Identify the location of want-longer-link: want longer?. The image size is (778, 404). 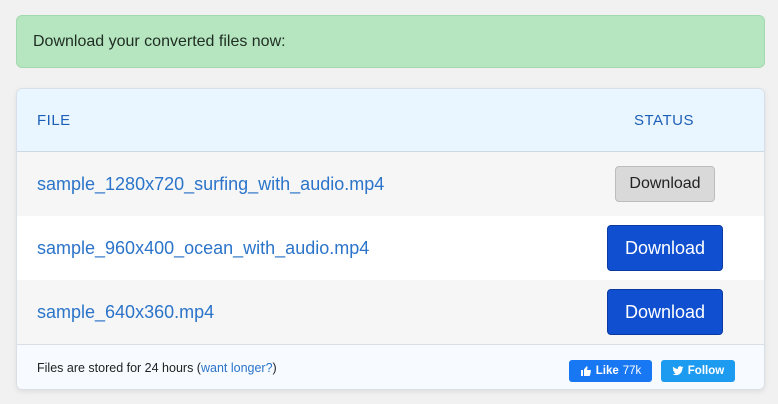
(237, 368).